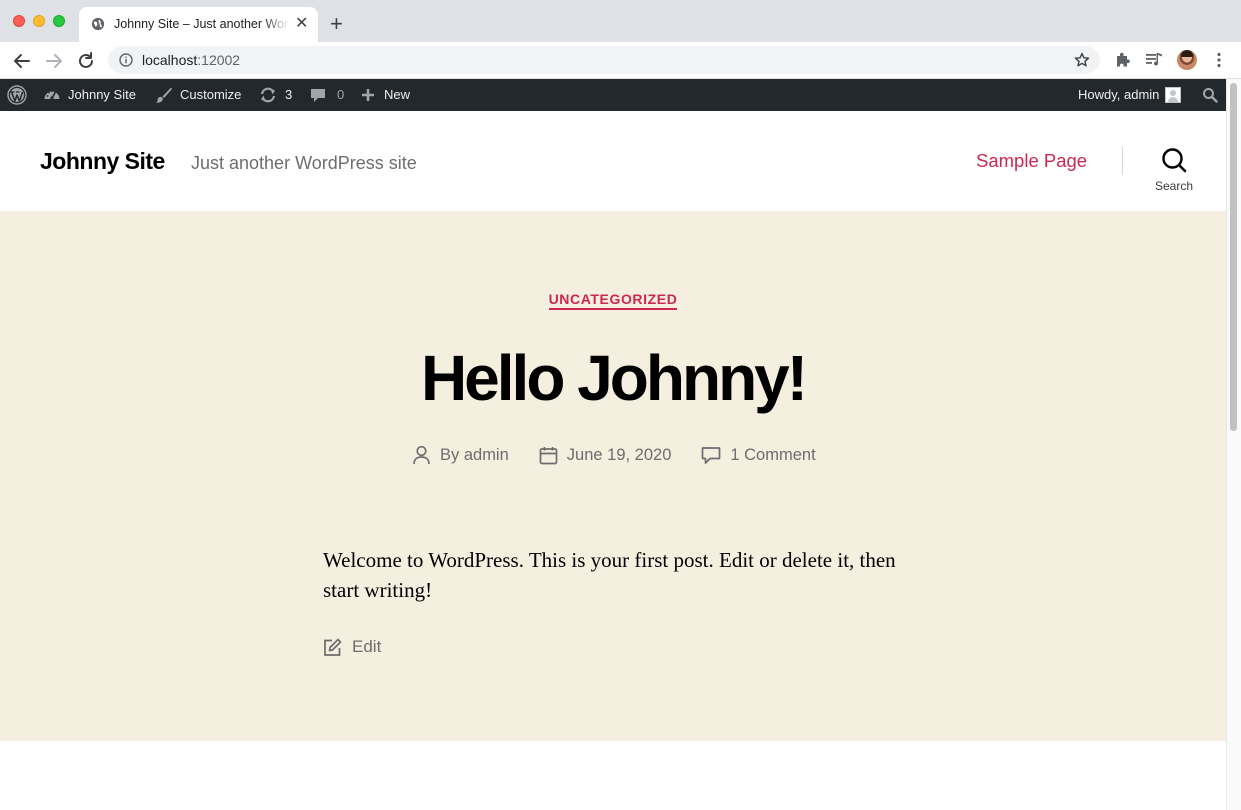 Image resolution: width=1241 pixels, height=810 pixels. Describe the element at coordinates (548, 455) in the screenshot. I see `calendar-icon` at that location.